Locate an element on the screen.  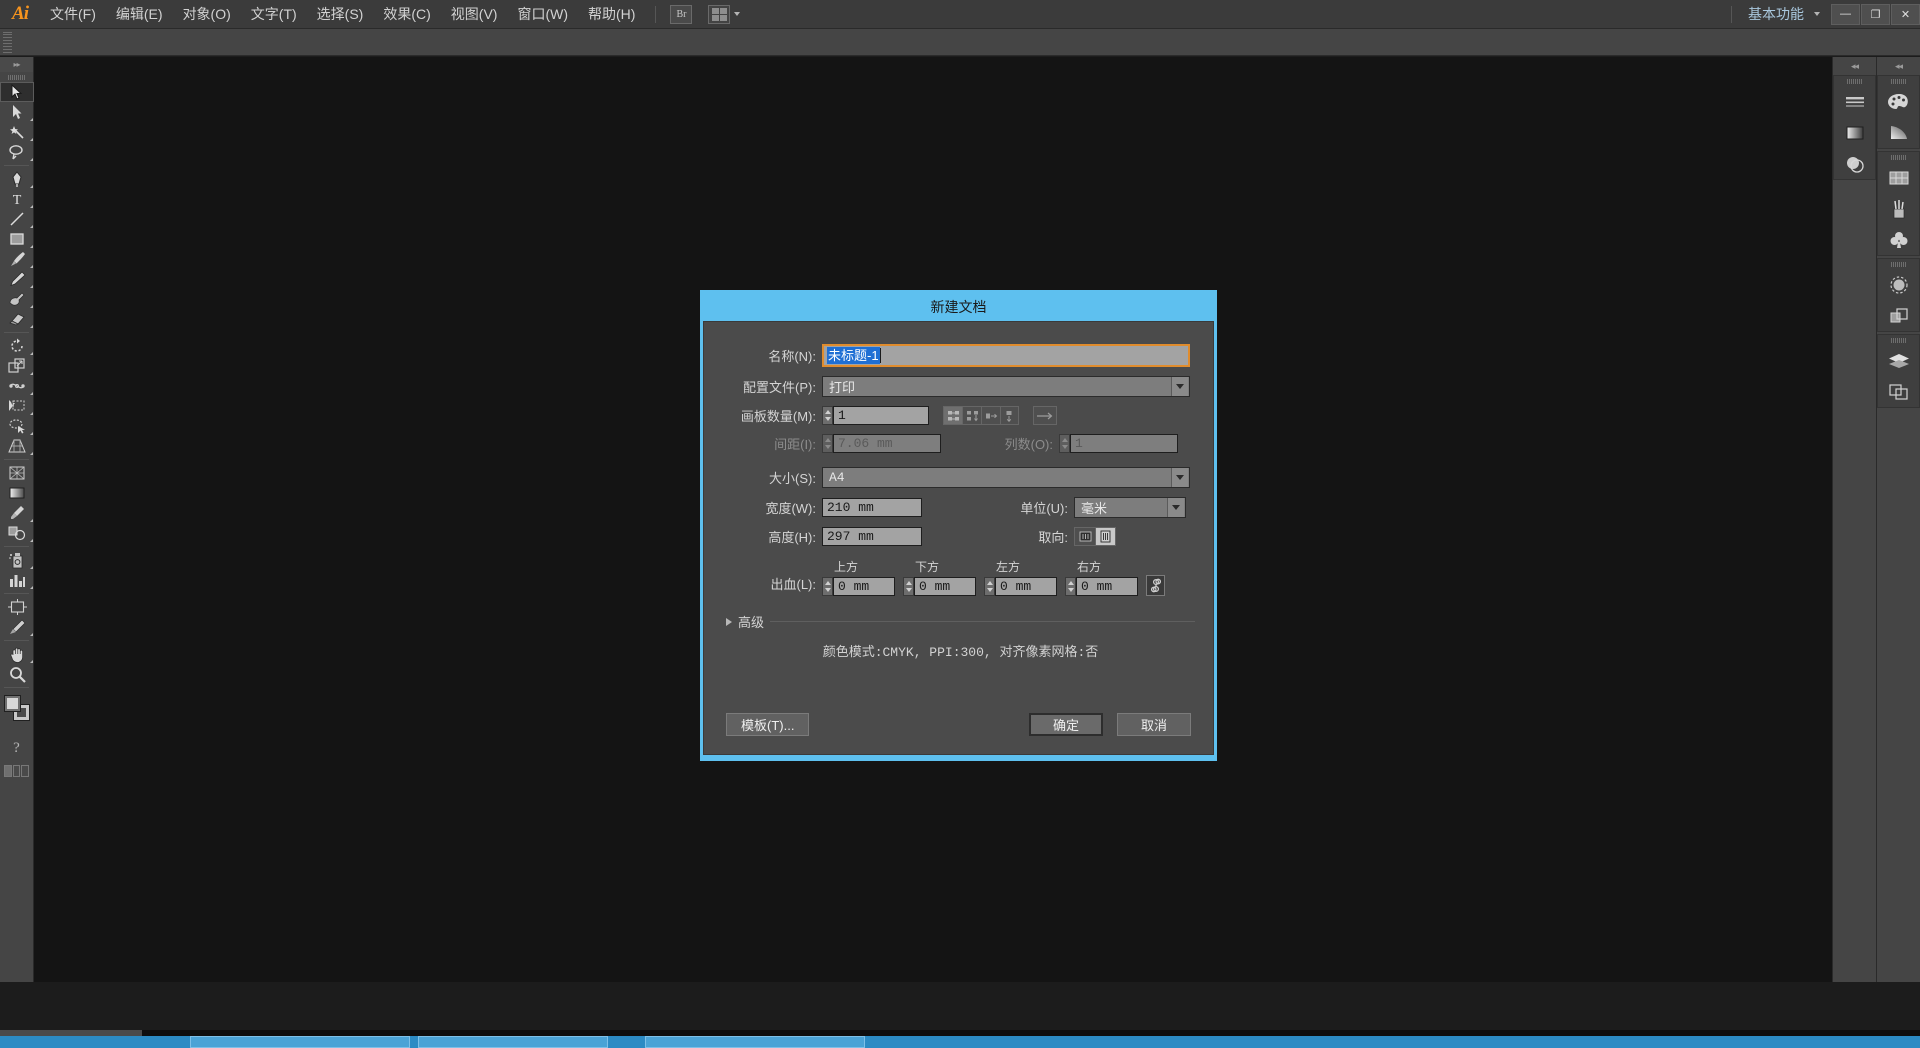
help-question-icon: ? is located at coordinates (16, 748).